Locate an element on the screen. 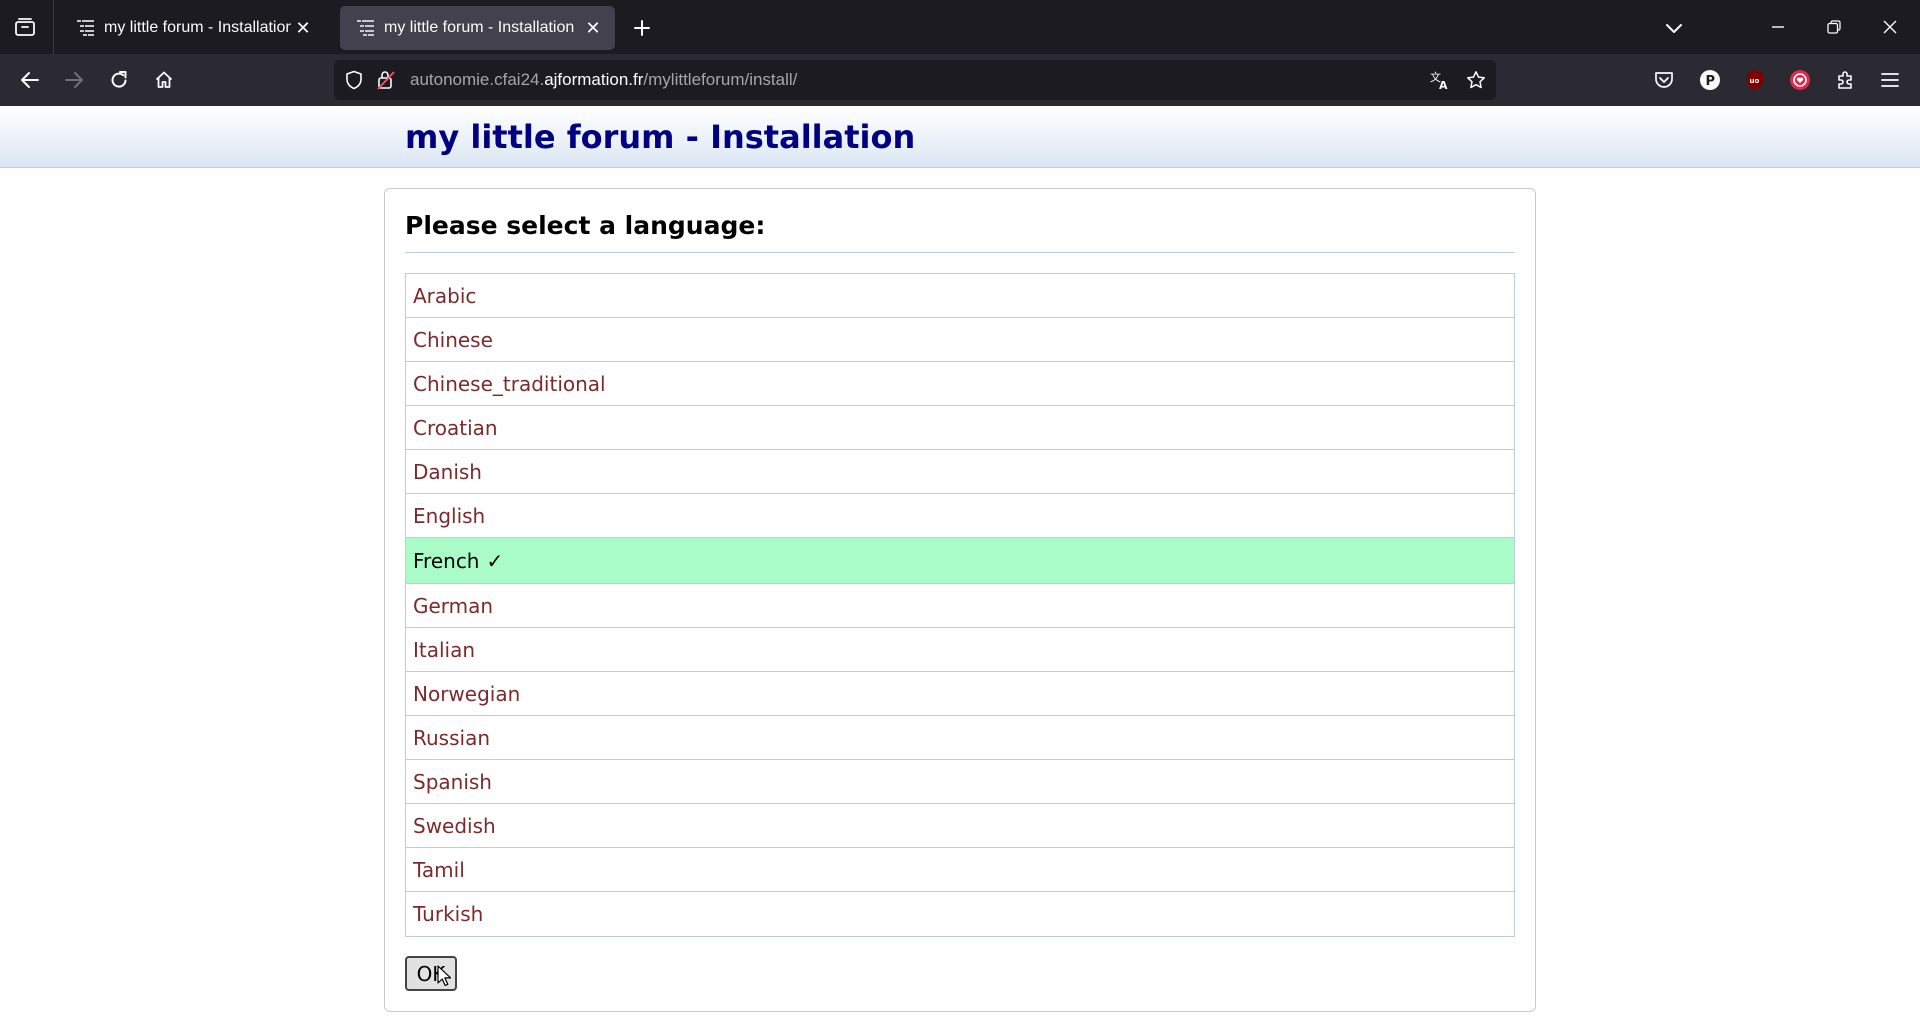  new-tab-button is located at coordinates (642, 28).